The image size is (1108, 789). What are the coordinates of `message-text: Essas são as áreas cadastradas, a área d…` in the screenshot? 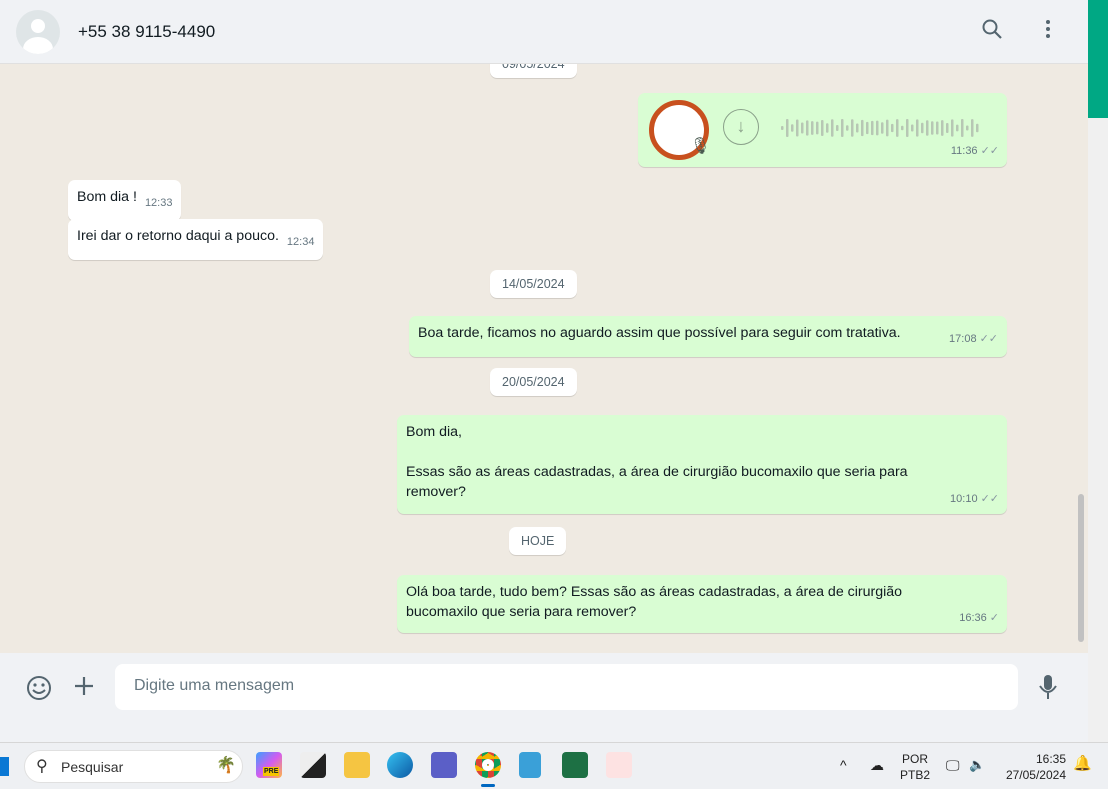 It's located at (657, 482).